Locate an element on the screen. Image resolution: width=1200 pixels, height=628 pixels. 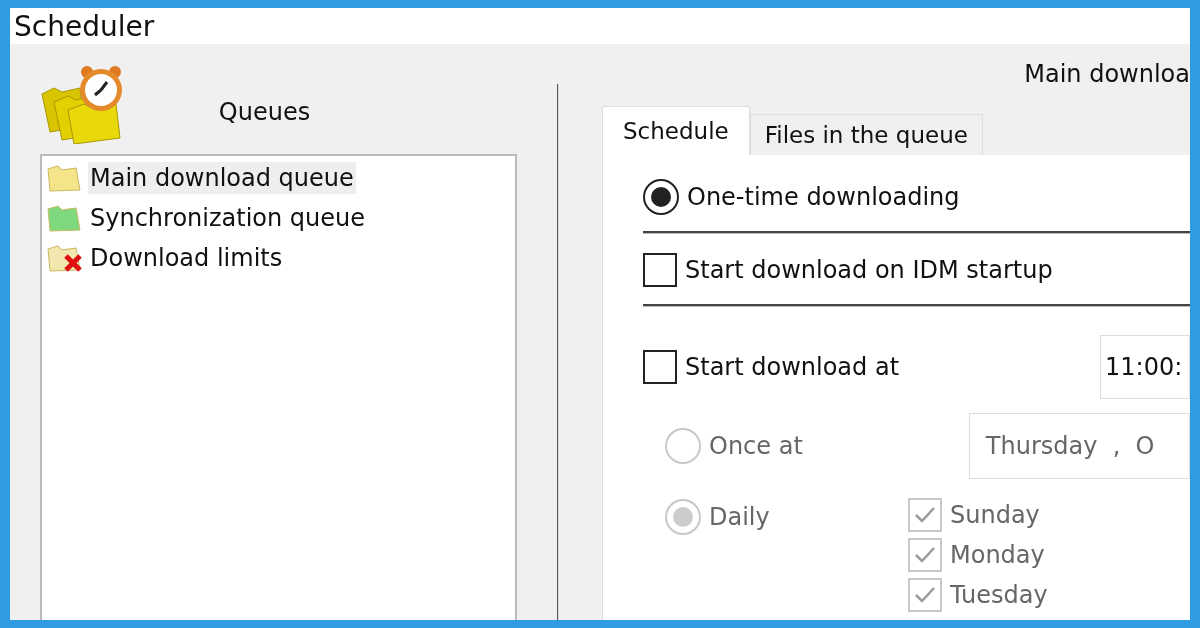
queue-item: Main download queue is located at coordinates (222, 178).